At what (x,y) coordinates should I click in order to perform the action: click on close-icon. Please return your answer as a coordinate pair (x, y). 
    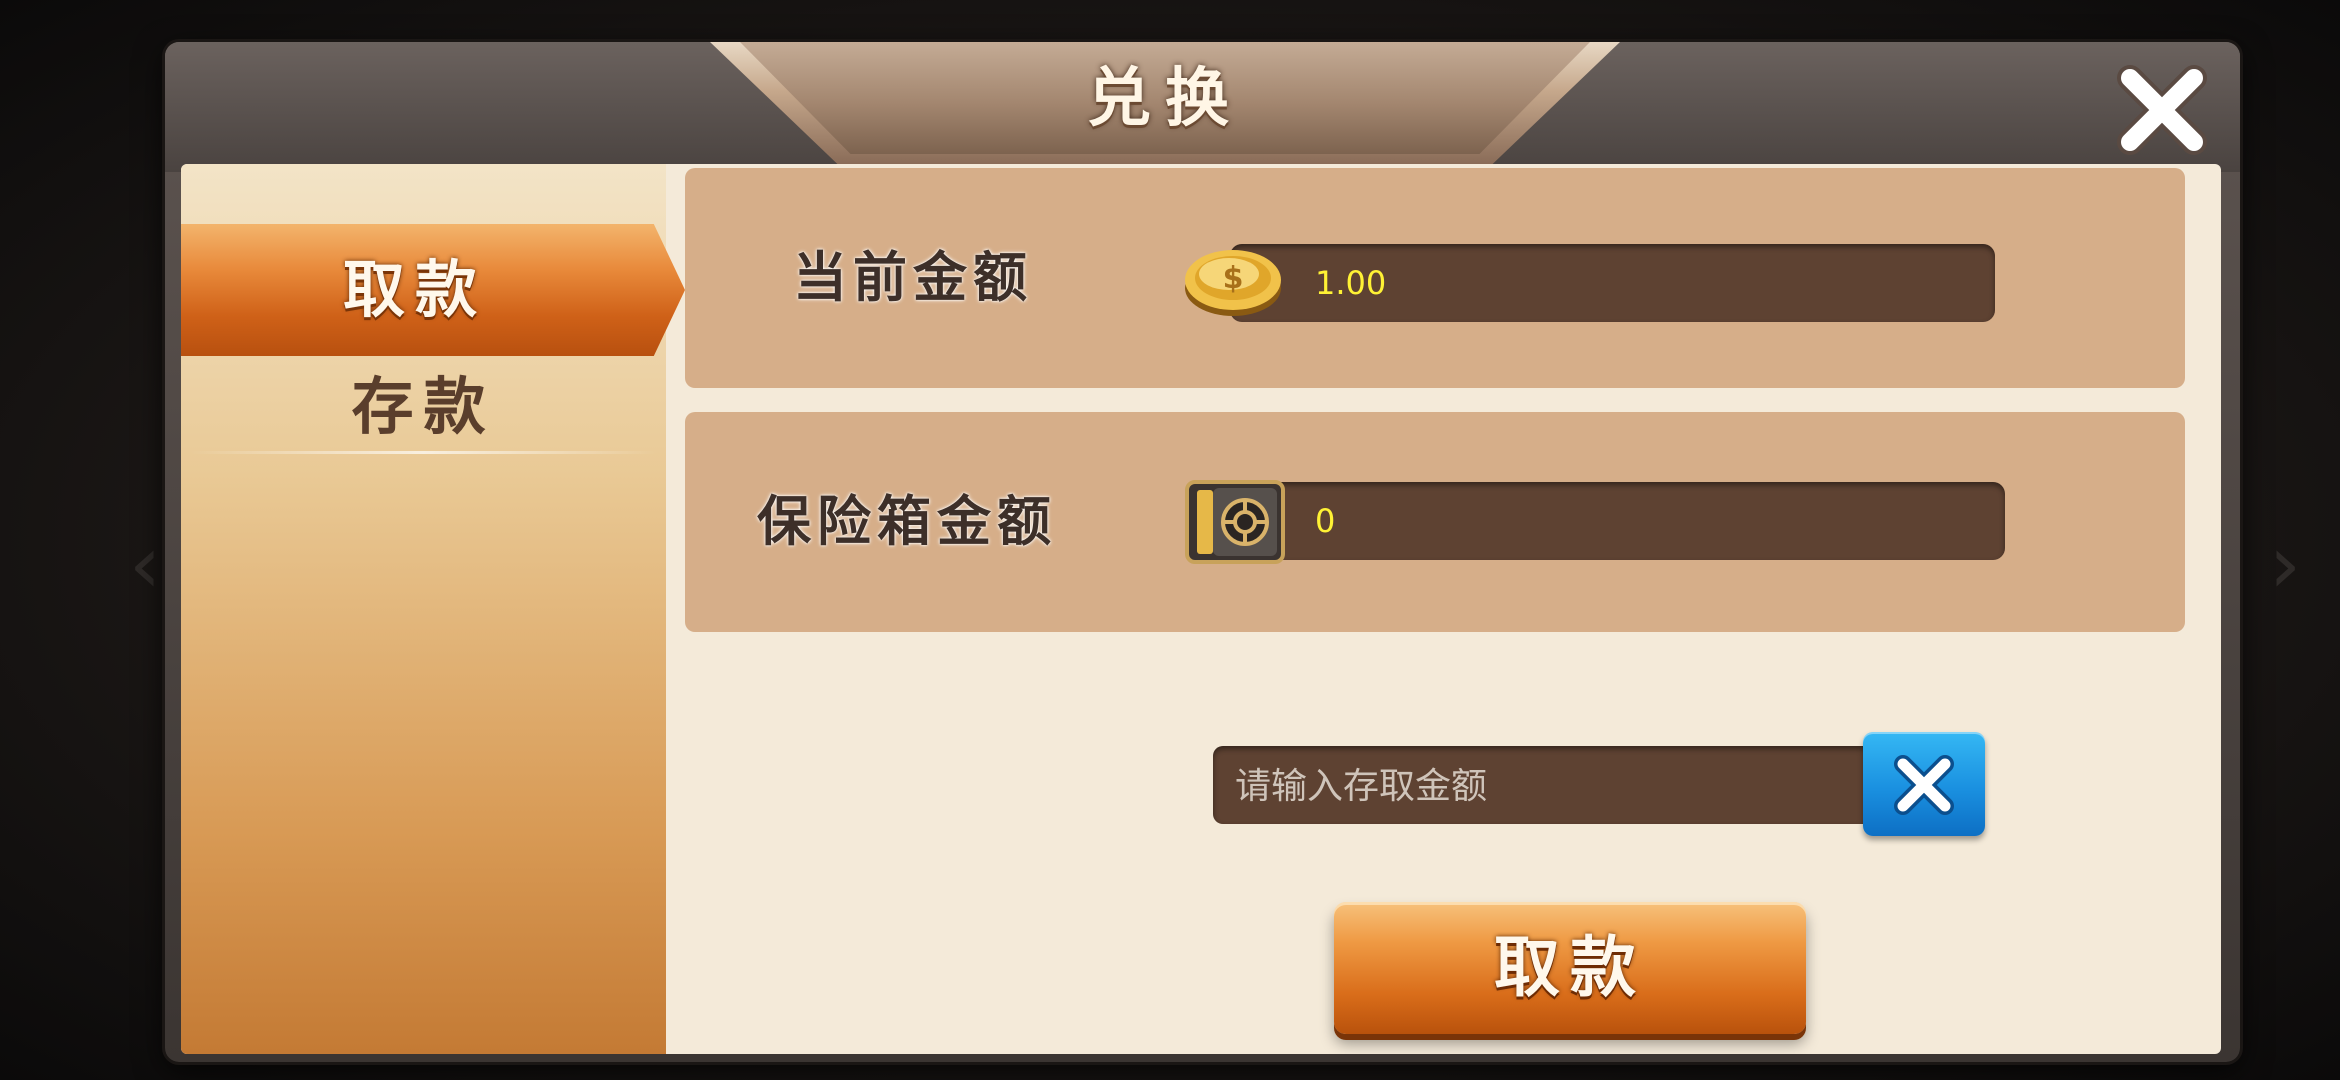
    Looking at the image, I should click on (2162, 110).